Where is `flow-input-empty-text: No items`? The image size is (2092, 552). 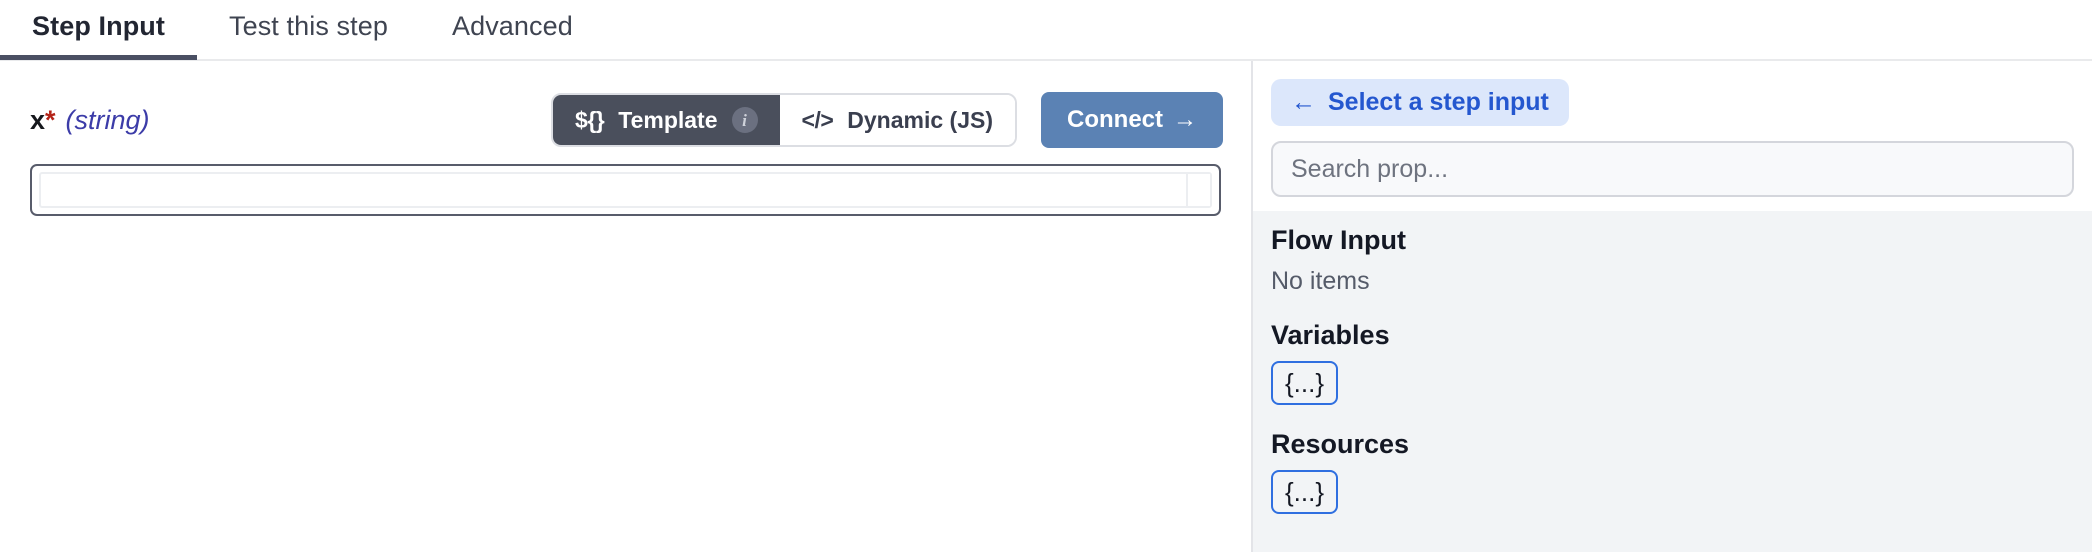 flow-input-empty-text: No items is located at coordinates (1320, 281).